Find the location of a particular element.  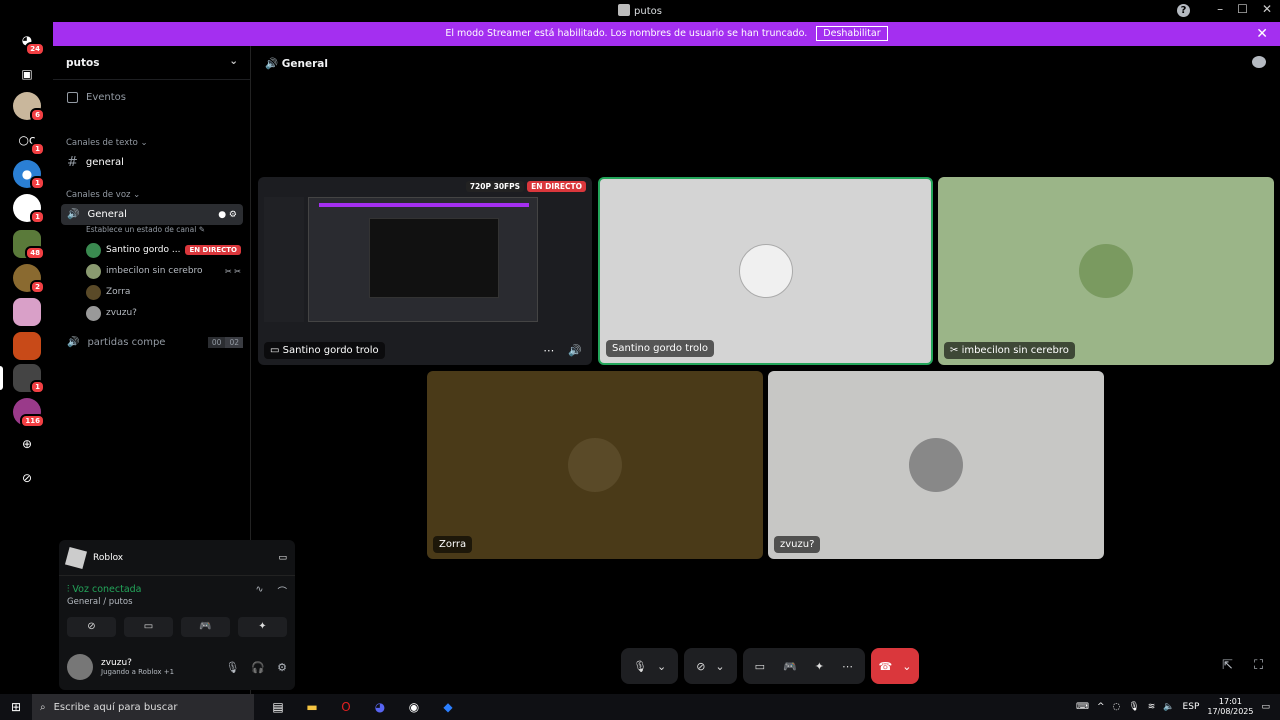

voice-user: imbecilon sin cerebro ✂ ✂ is located at coordinates (163, 271).